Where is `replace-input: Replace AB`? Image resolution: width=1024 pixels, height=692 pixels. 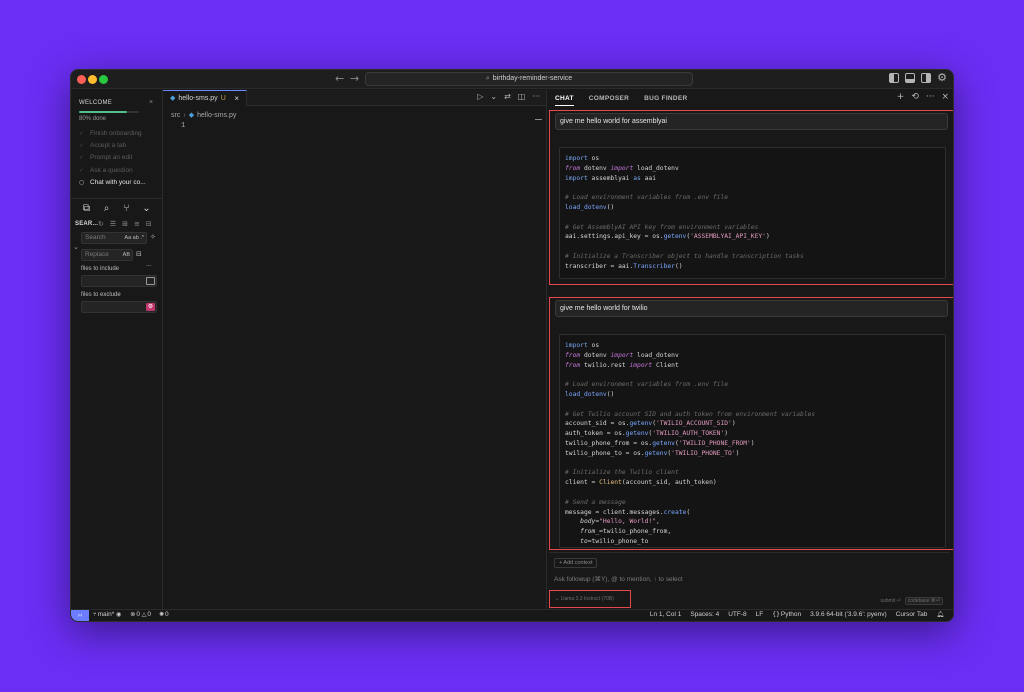 replace-input: Replace AB is located at coordinates (107, 255).